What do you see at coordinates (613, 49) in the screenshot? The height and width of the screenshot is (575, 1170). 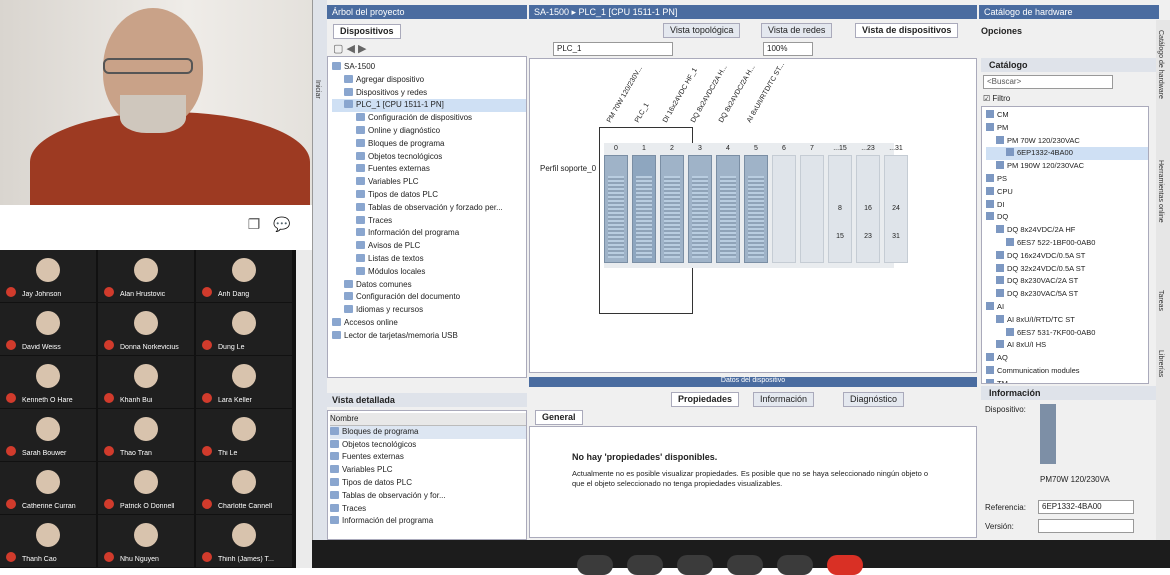 I see `device-select: PLC_1` at bounding box center [613, 49].